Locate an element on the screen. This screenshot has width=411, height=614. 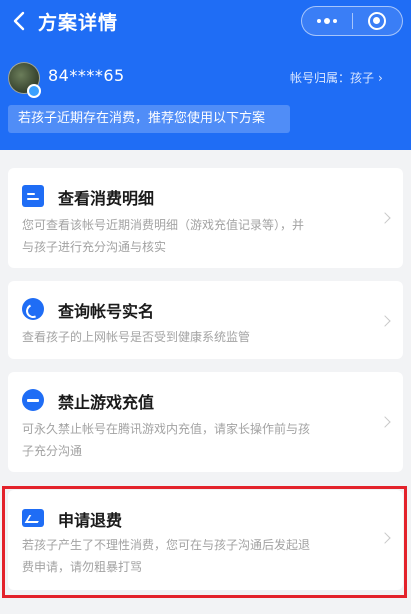
card-desc: 可永久禁止帐号在腾讯游戏内充值，请家长操作前与孩 子充分沟通 is located at coordinates (166, 440).